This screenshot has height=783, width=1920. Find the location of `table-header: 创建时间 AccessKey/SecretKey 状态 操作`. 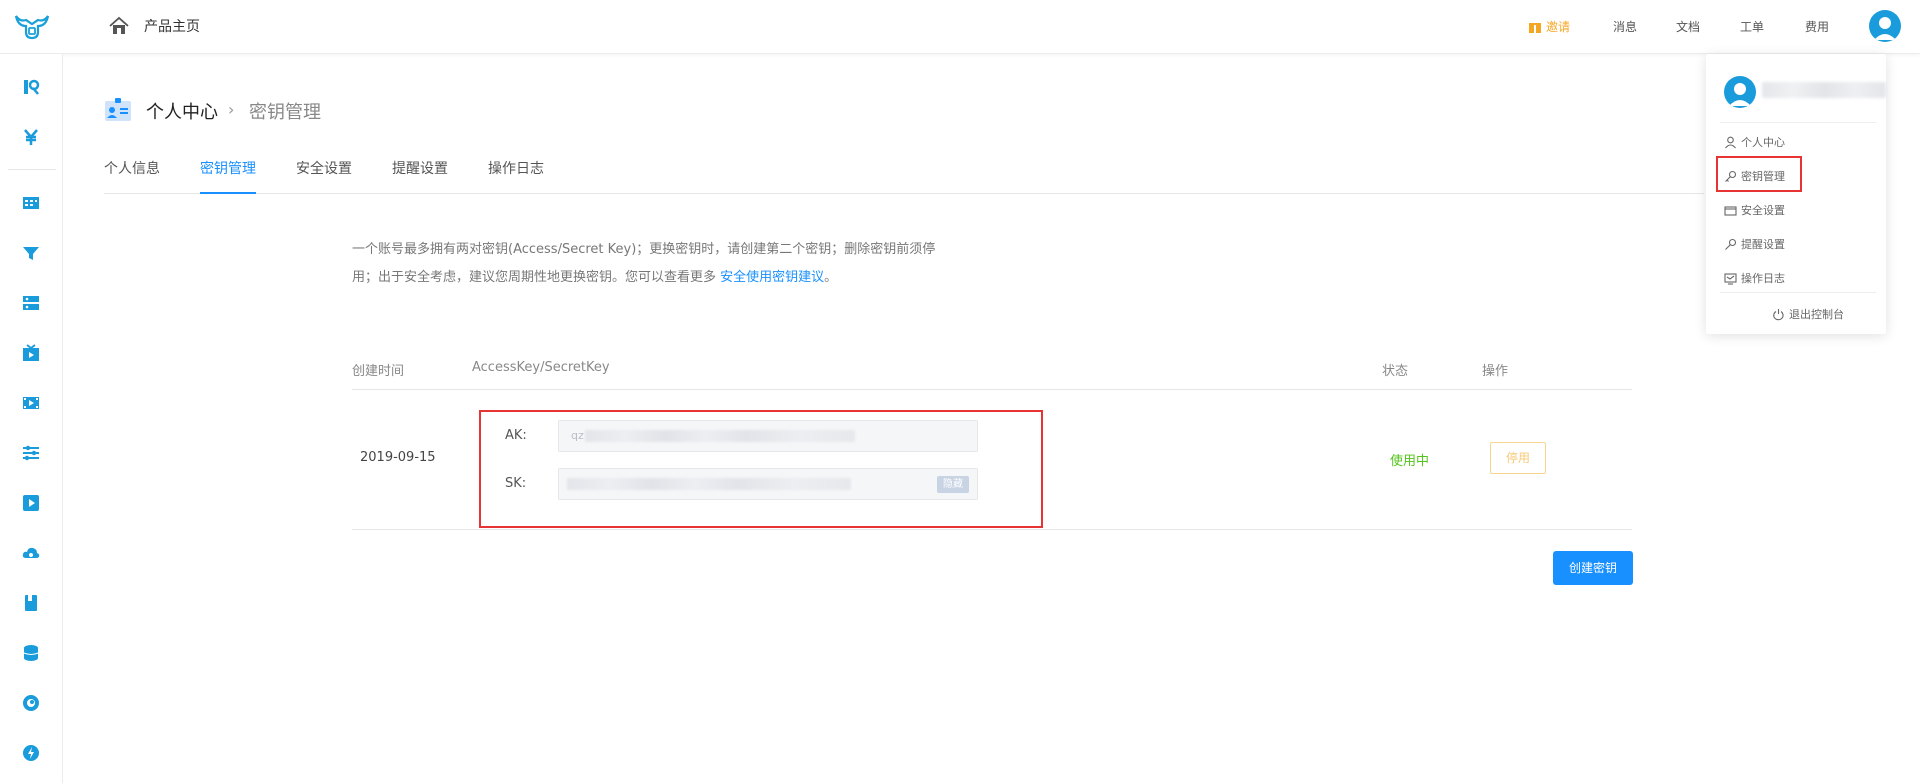

table-header: 创建时间 AccessKey/SecretKey 状态 操作 is located at coordinates (992, 371).